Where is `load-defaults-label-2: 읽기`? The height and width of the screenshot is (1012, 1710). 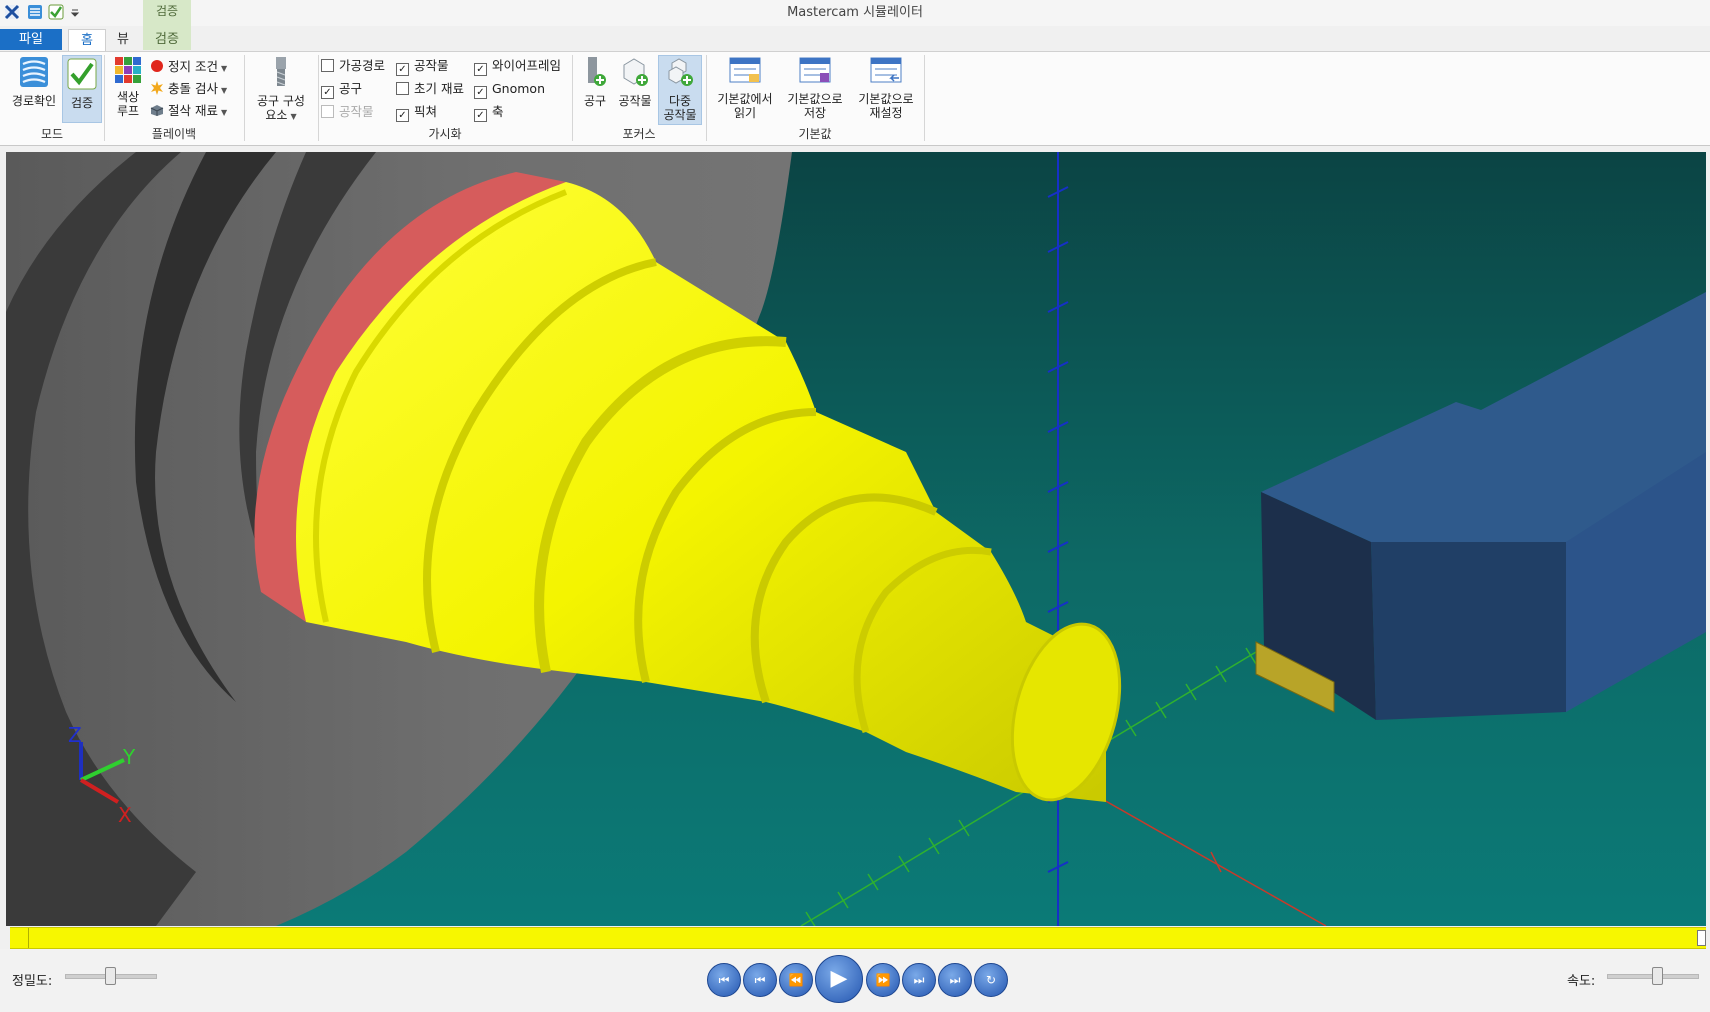 load-defaults-label-2: 읽기 is located at coordinates (745, 113).